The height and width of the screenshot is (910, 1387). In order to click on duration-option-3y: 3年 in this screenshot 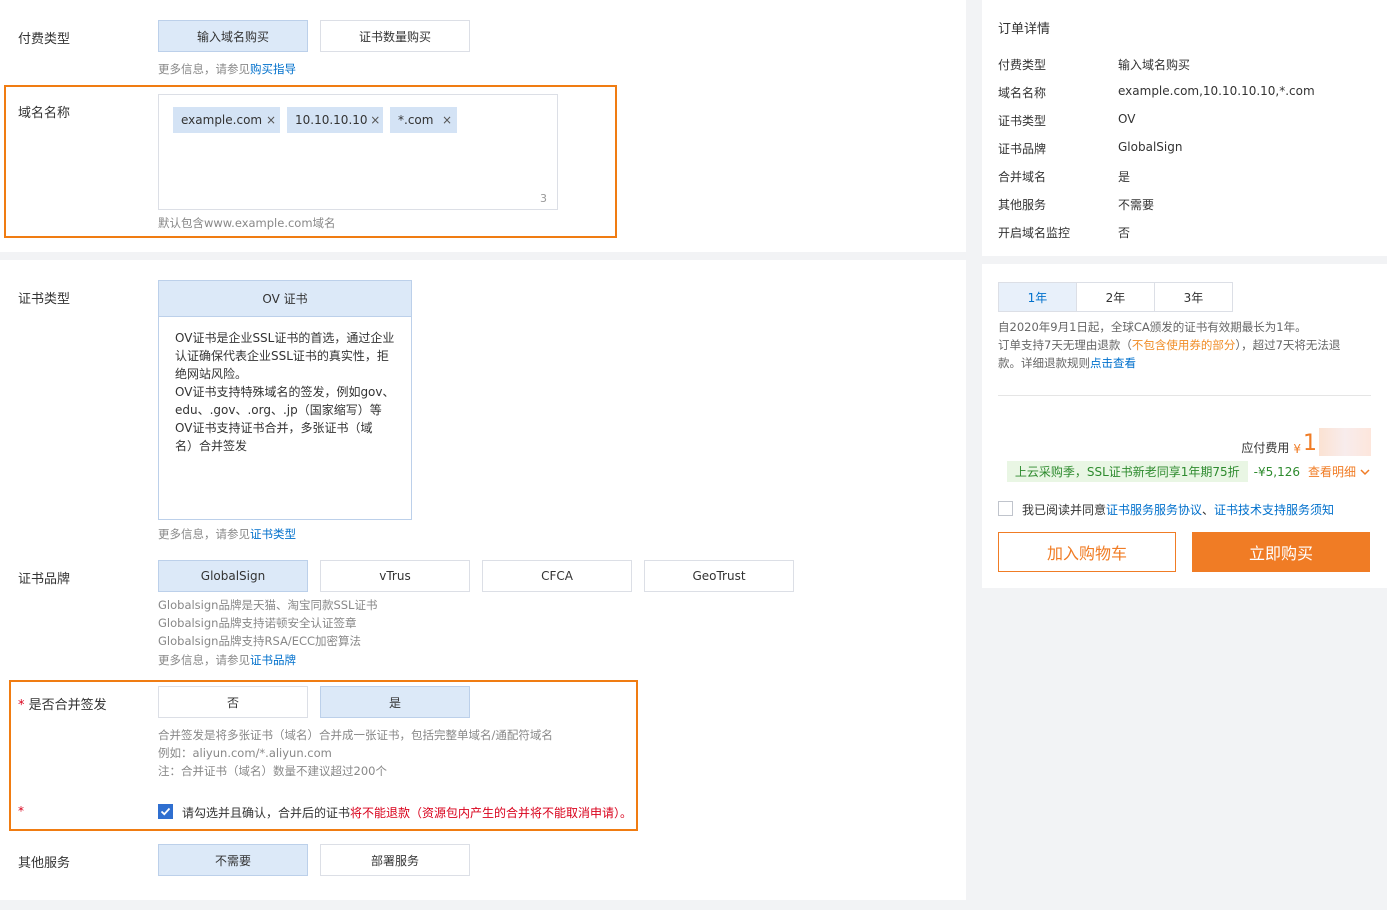, I will do `click(1193, 297)`.